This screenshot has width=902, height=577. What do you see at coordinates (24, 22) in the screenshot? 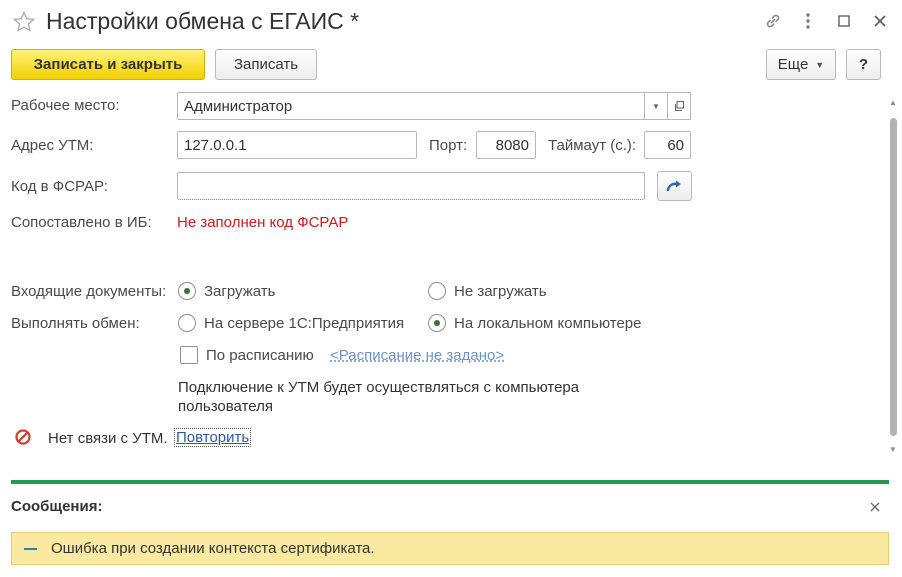
I see `star-icon` at bounding box center [24, 22].